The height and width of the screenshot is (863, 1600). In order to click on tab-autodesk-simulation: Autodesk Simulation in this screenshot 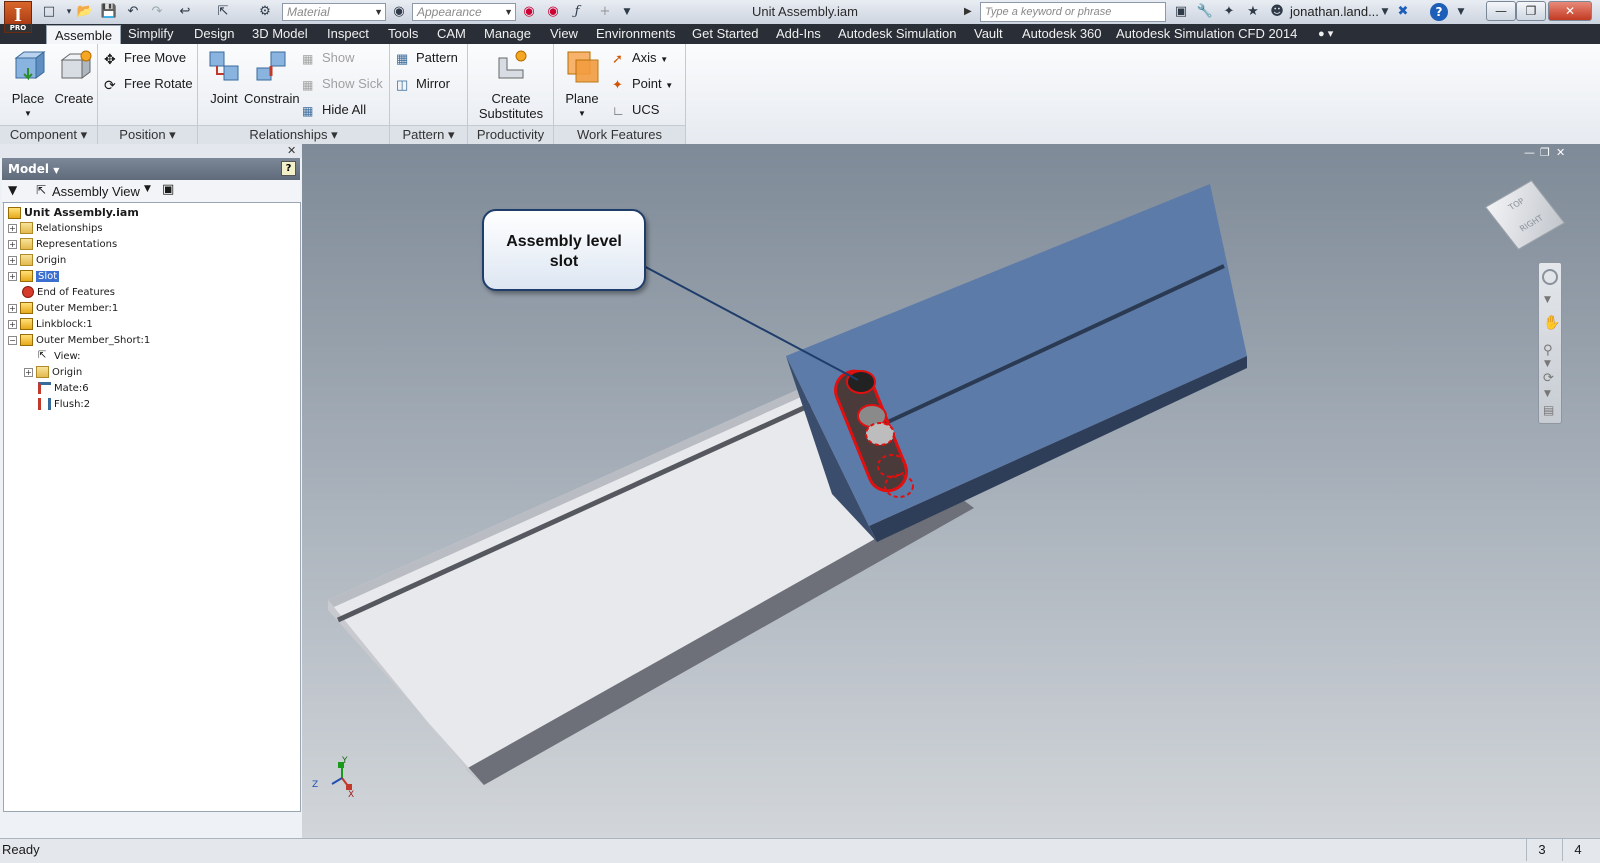, I will do `click(897, 34)`.